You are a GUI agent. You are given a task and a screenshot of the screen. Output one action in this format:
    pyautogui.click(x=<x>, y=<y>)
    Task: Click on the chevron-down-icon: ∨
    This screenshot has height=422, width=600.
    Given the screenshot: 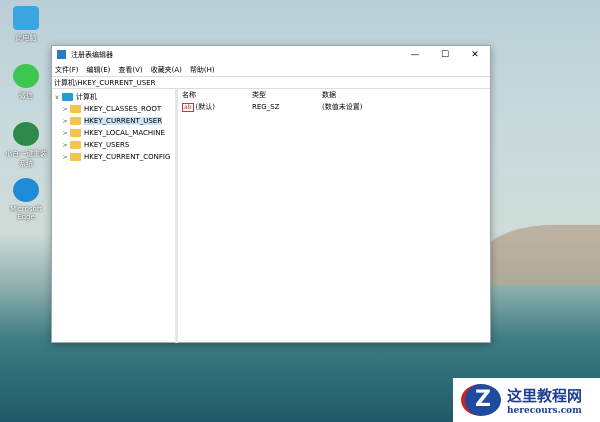 What is the action you would take?
    pyautogui.click(x=57, y=97)
    